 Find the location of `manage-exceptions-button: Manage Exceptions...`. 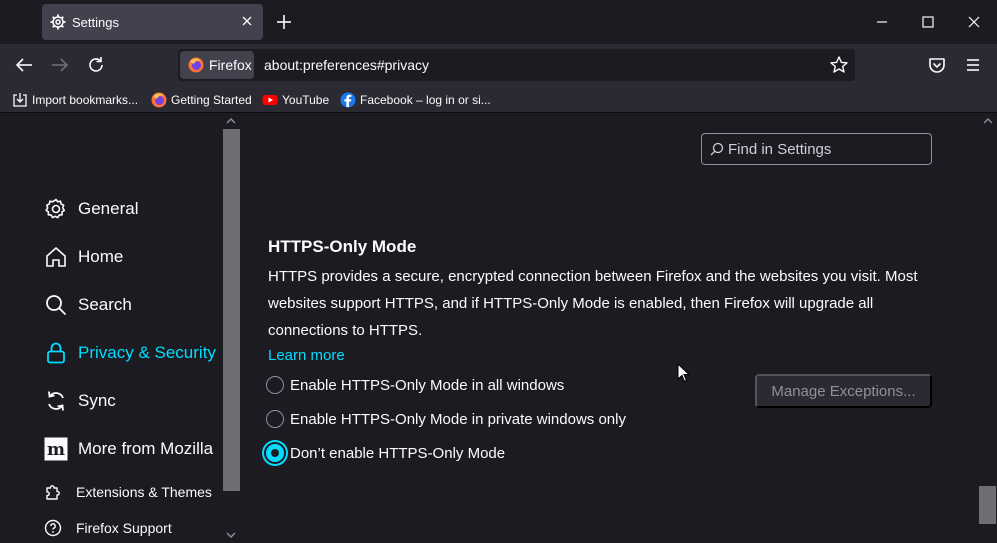

manage-exceptions-button: Manage Exceptions... is located at coordinates (843, 391).